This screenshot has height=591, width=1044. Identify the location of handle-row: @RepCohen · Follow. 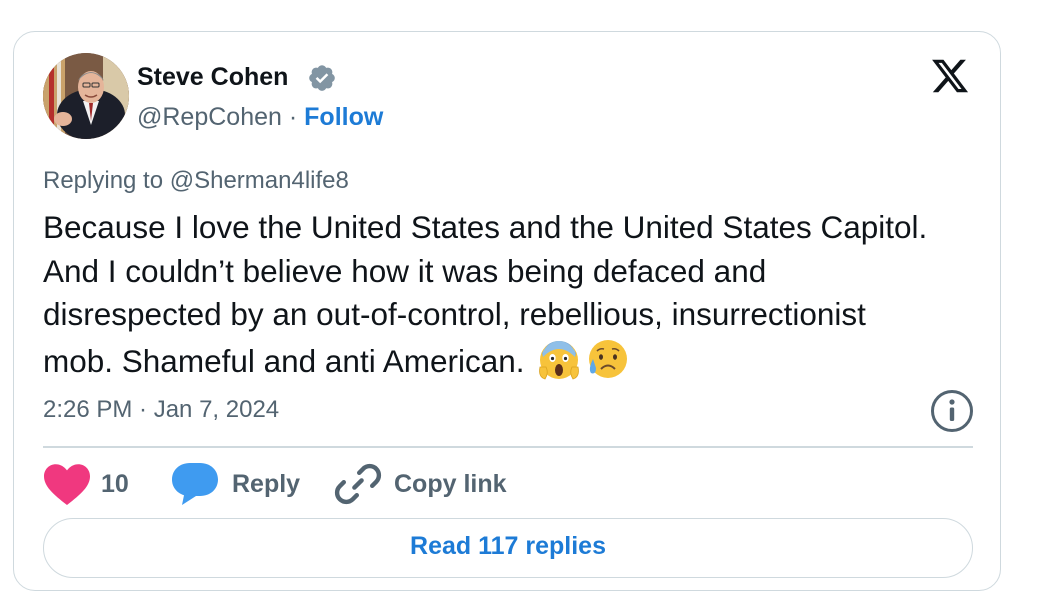
(260, 117).